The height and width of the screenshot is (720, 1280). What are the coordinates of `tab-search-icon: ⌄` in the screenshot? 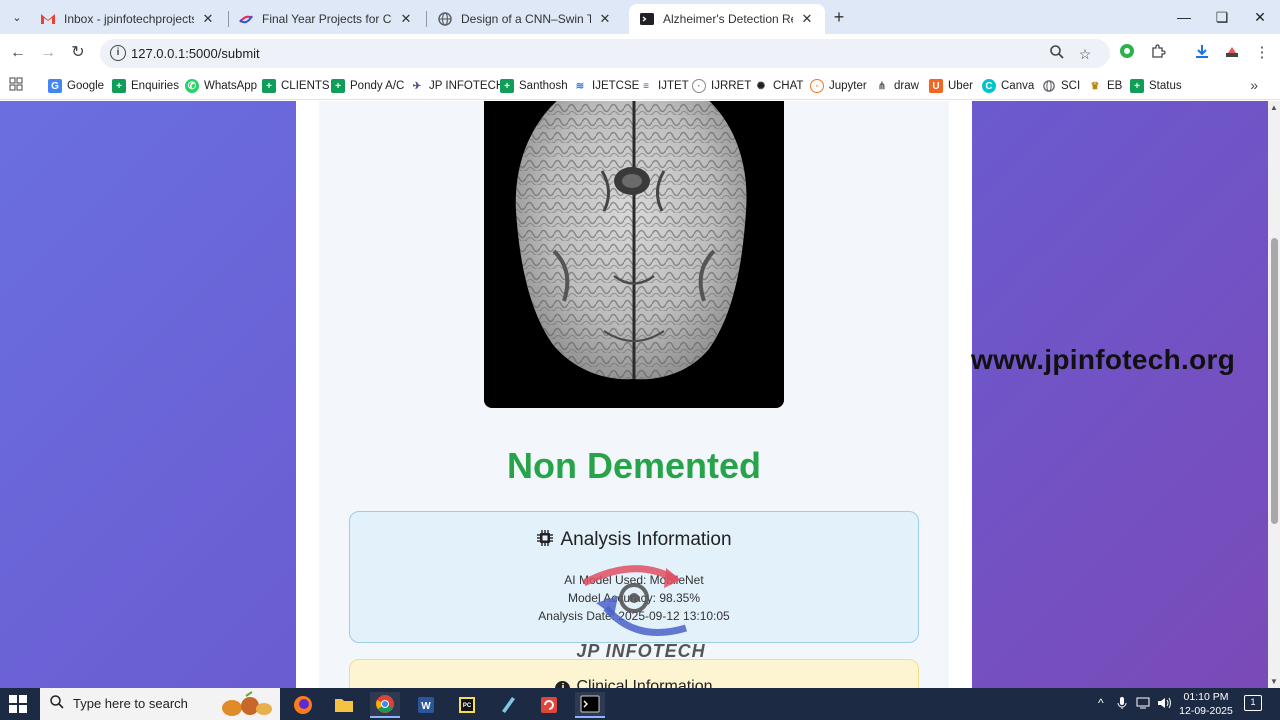 It's located at (17, 17).